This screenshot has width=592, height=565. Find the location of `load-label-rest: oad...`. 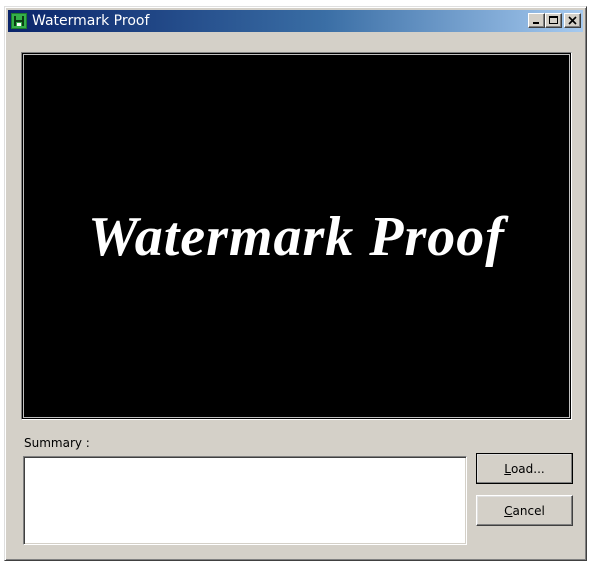

load-label-rest: oad... is located at coordinates (527, 468).